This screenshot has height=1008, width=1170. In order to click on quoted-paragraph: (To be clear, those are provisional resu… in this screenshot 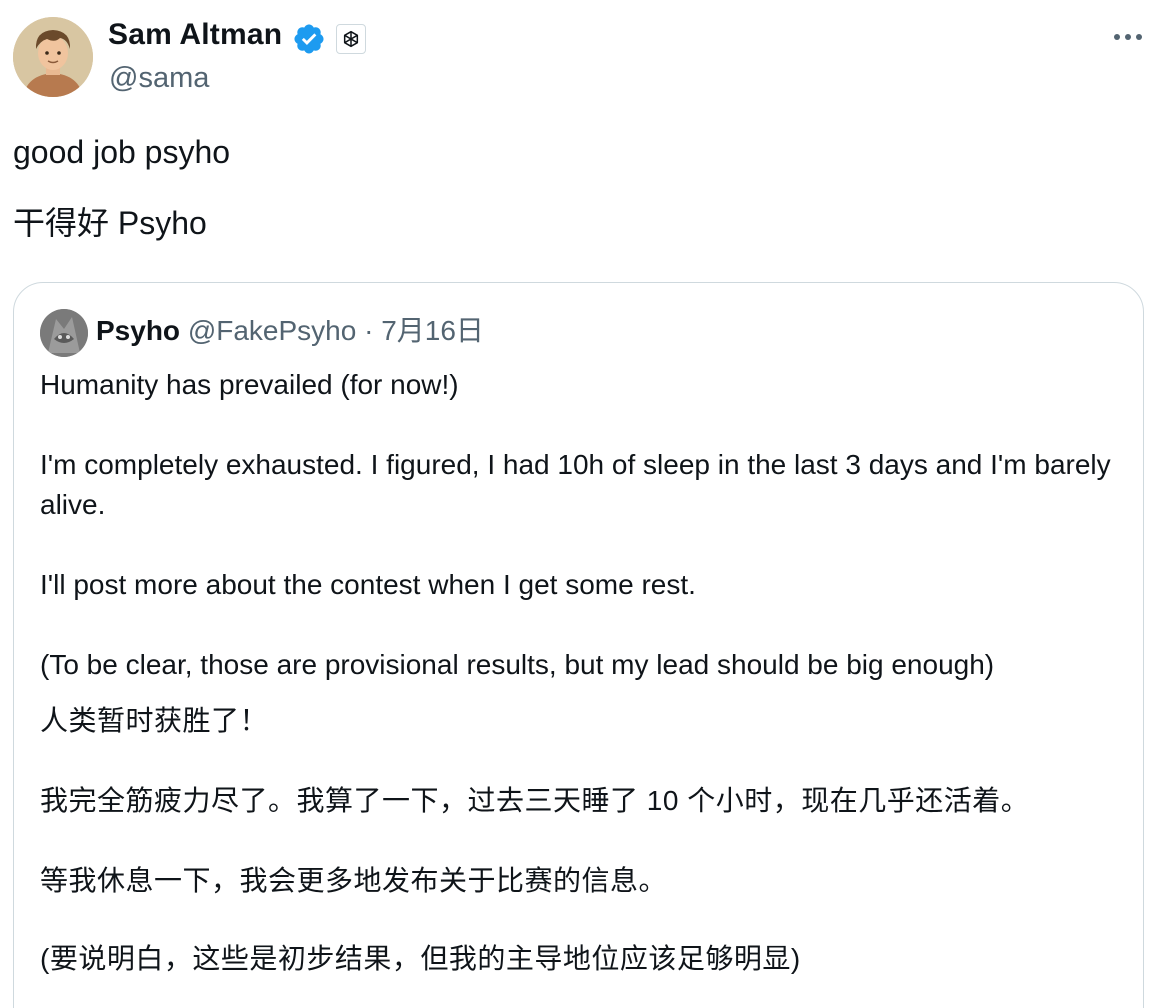, I will do `click(517, 664)`.